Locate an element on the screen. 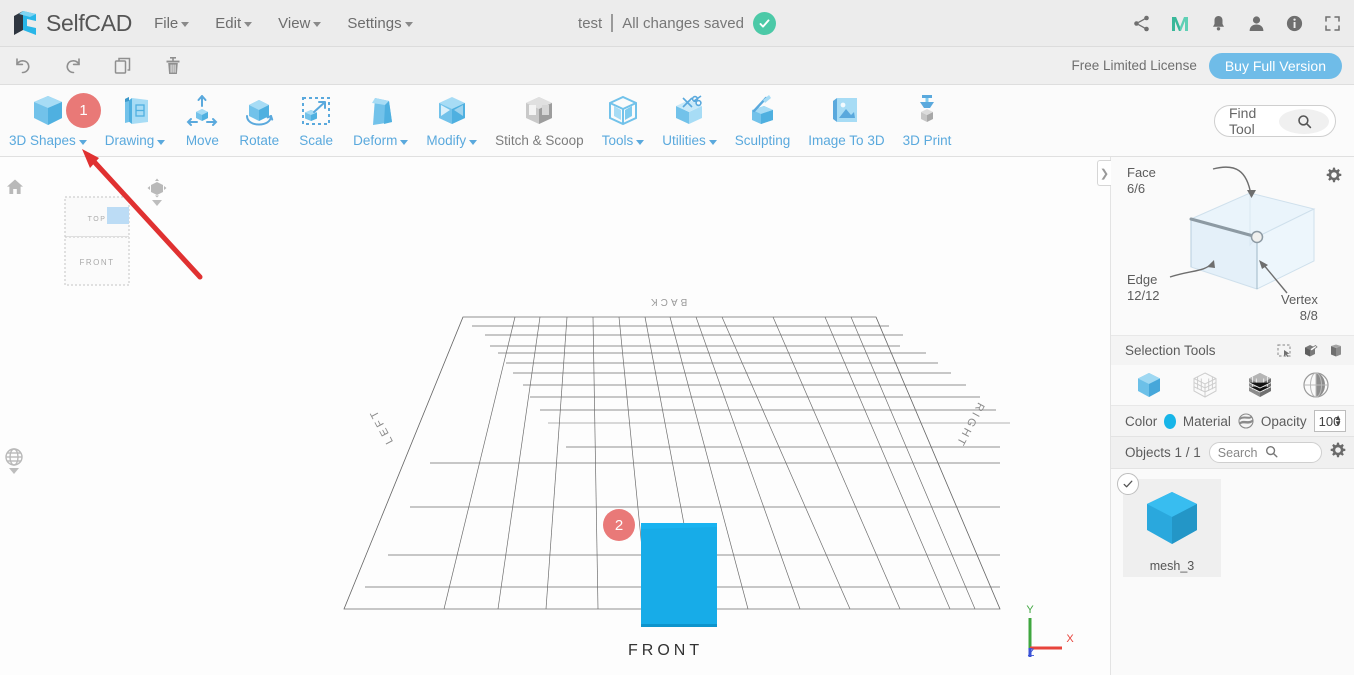  menu-file: File is located at coordinates (172, 23).